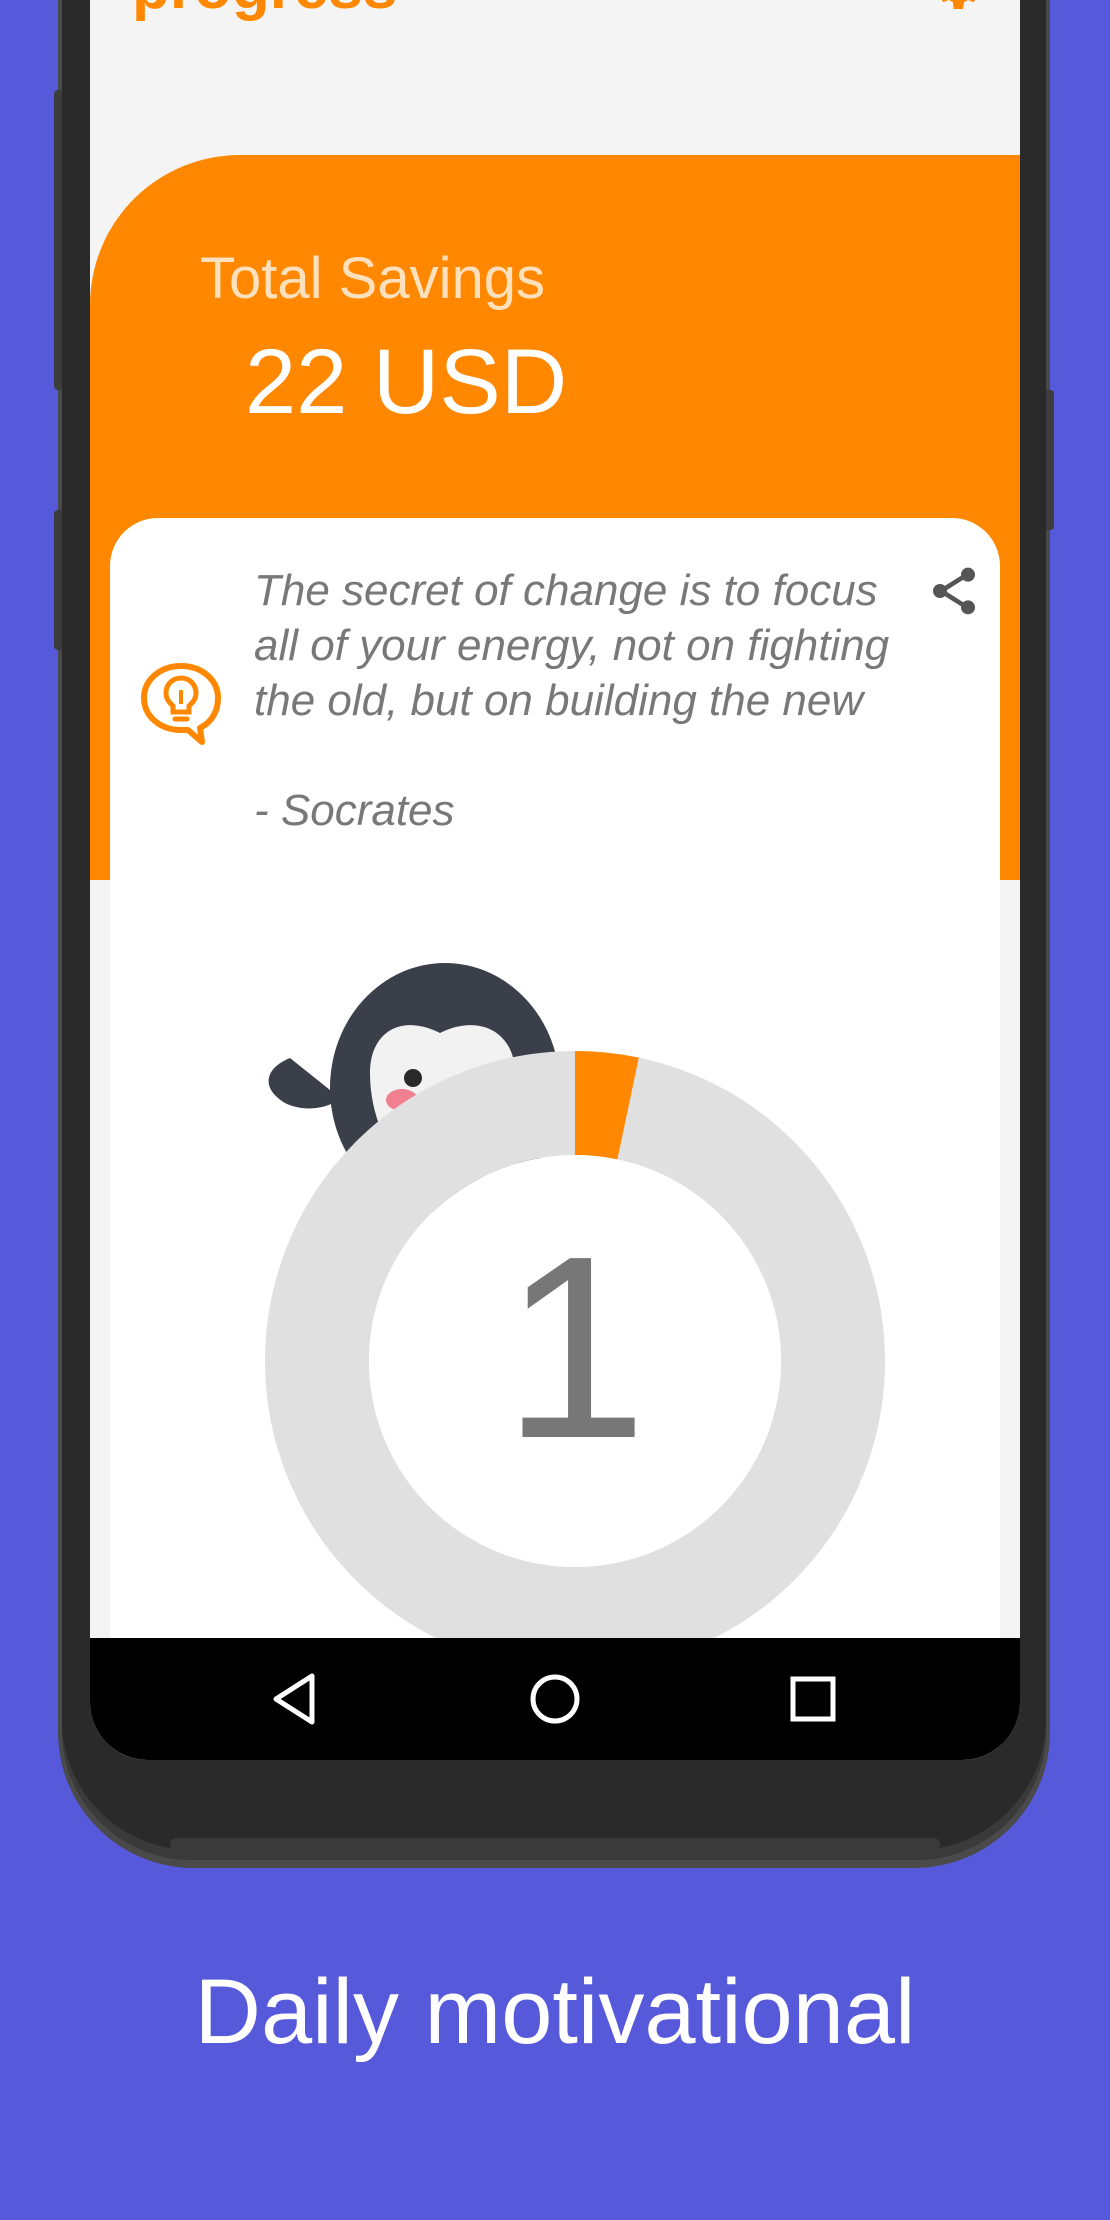 This screenshot has width=1110, height=2220. I want to click on quote-author: - Socrates, so click(354, 810).